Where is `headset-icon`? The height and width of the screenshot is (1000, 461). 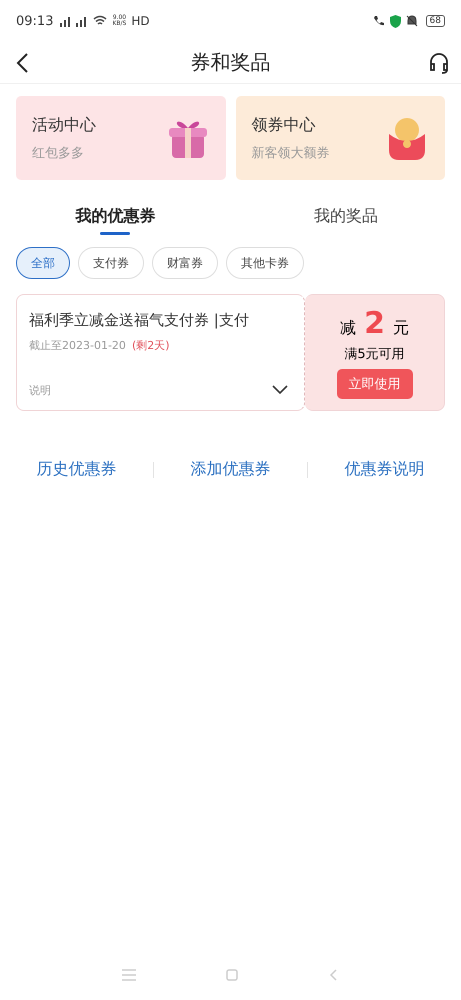 headset-icon is located at coordinates (439, 62).